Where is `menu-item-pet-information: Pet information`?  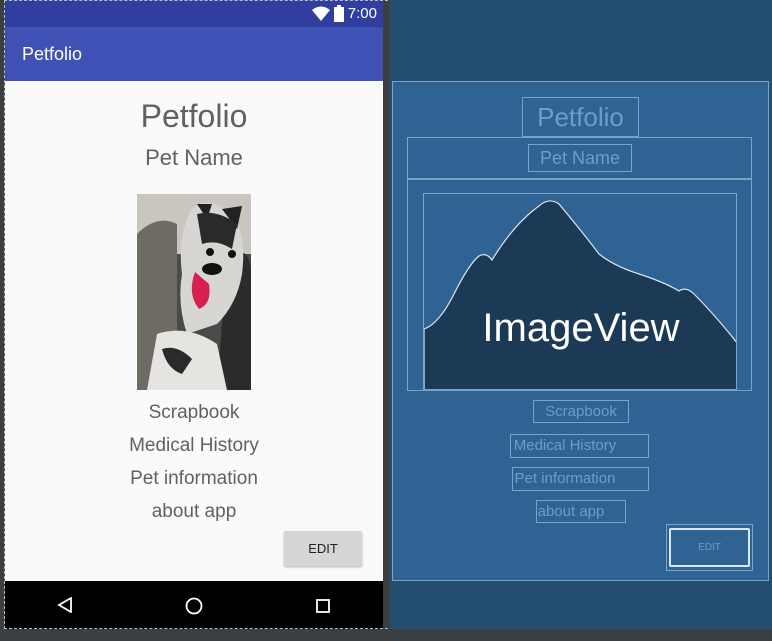
menu-item-pet-information: Pet information is located at coordinates (194, 479).